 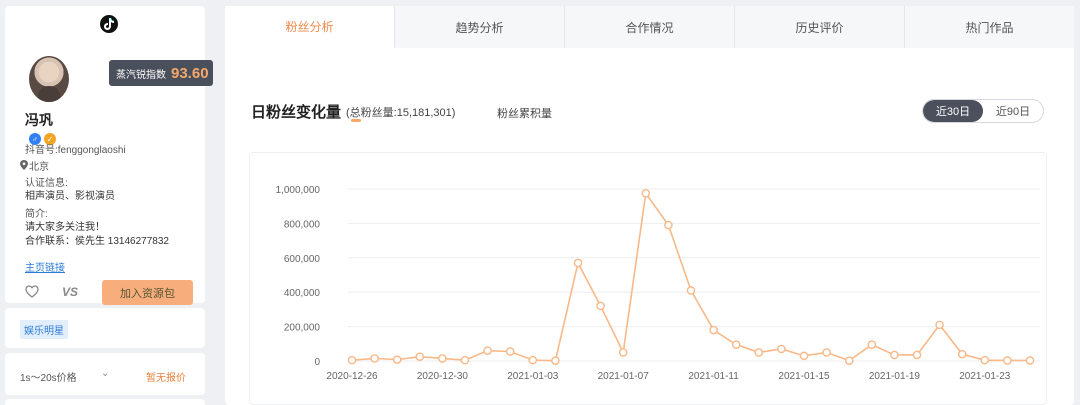 I want to click on x-tick-label: 2021-01-03, so click(x=533, y=376).